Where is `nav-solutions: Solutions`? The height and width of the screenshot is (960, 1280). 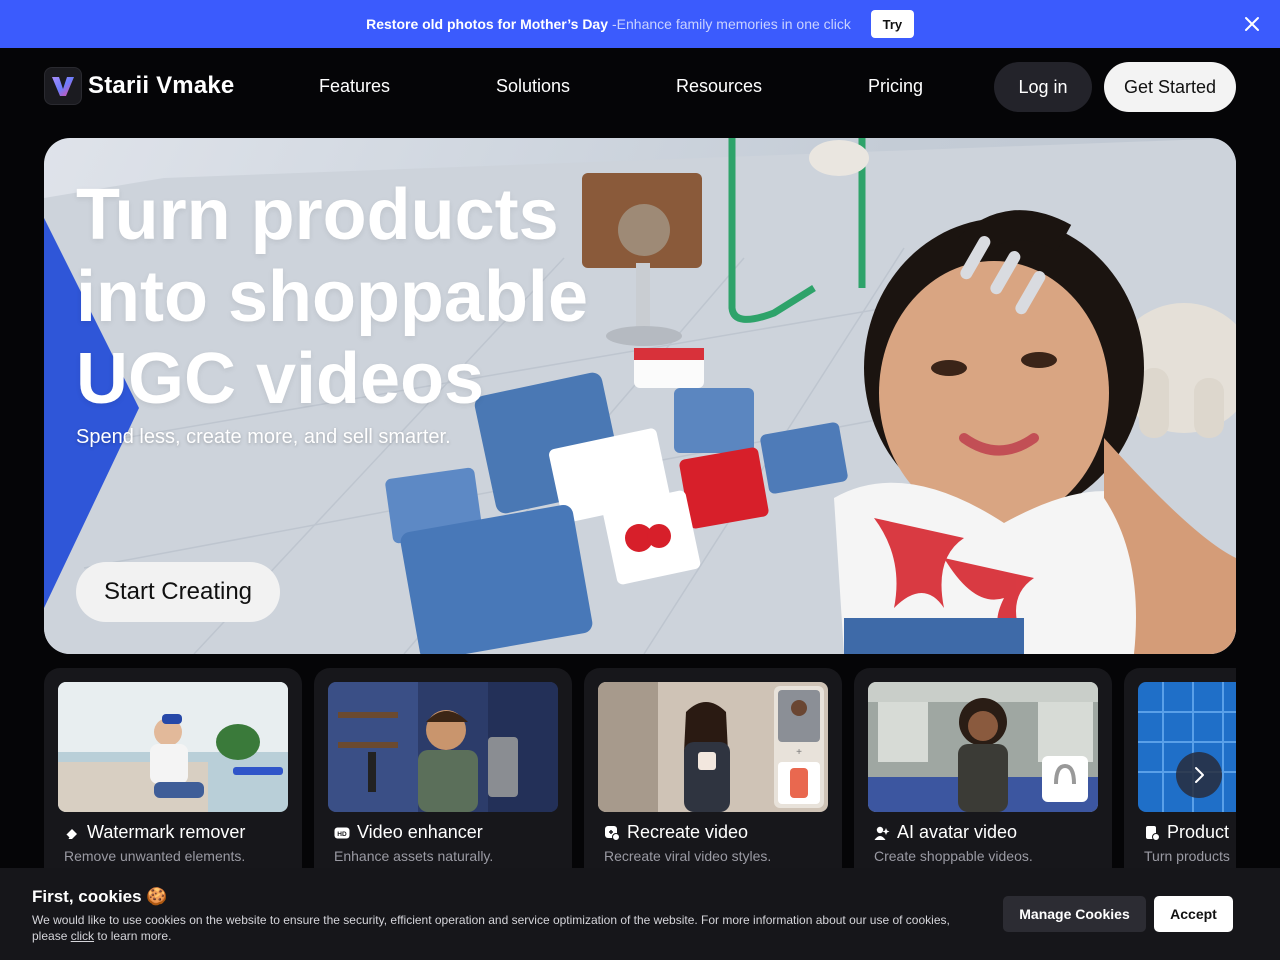
nav-solutions: Solutions is located at coordinates (533, 86).